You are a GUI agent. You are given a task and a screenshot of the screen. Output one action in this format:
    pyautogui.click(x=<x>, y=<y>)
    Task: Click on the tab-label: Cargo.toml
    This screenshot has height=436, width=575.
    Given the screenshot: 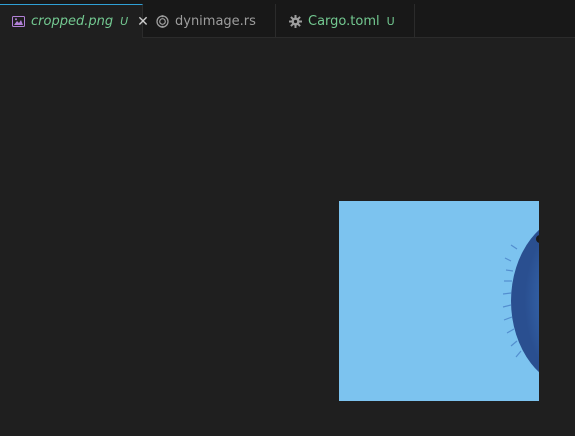 What is the action you would take?
    pyautogui.click(x=344, y=21)
    